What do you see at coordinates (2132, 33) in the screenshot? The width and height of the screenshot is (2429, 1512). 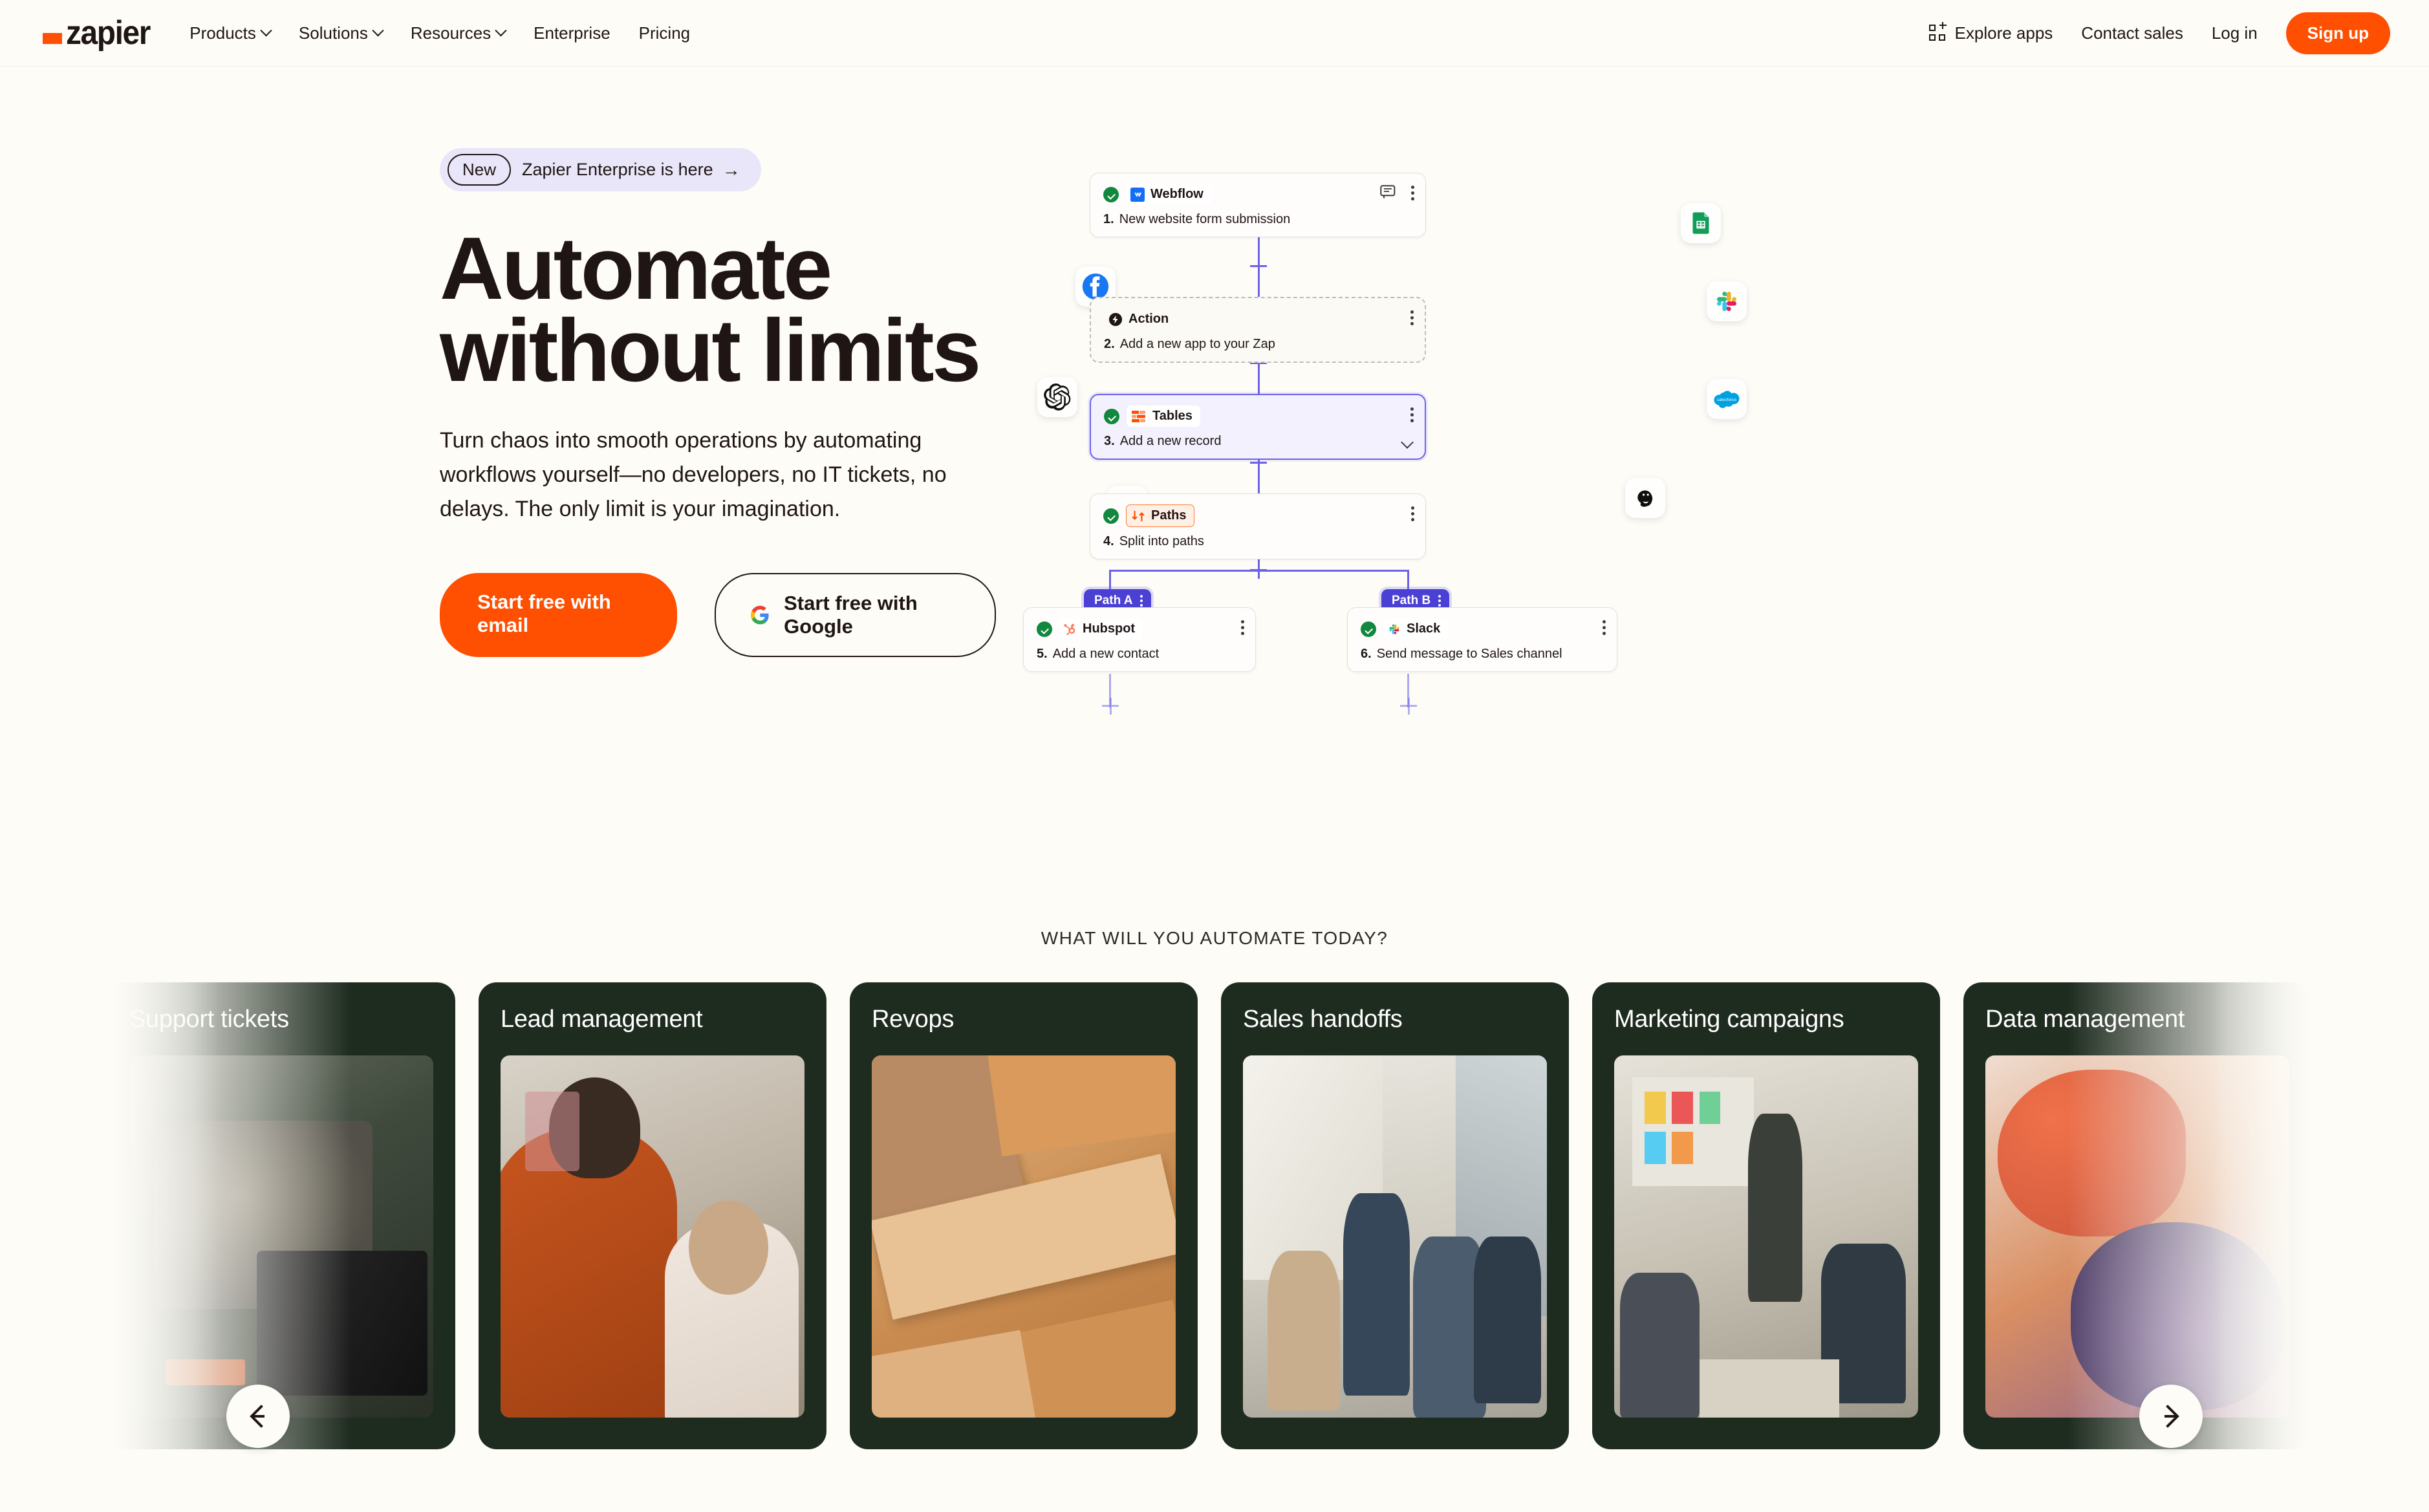 I see `contact-sales-link: Contact sales` at bounding box center [2132, 33].